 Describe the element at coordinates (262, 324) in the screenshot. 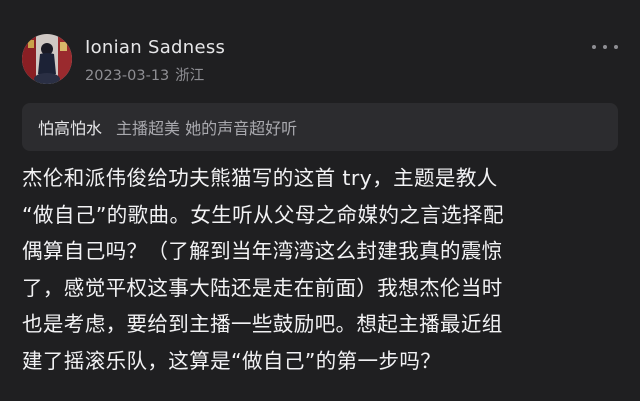

I see `body-line: 也是考虑，要给到主播一些鼓励吧。想起主播最近组` at that location.